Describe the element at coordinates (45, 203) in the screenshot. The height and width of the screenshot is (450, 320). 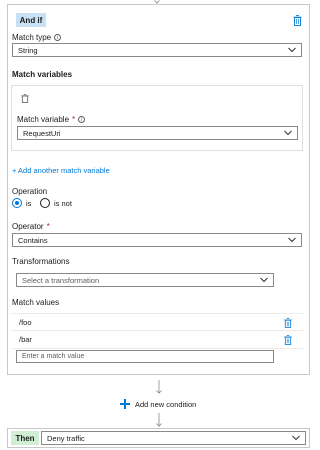
I see `radio-unchecked-icon` at that location.